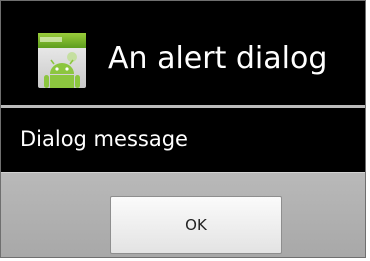 The height and width of the screenshot is (261, 370). Describe the element at coordinates (104, 139) in the screenshot. I see `dialog-message: Dialog message` at that location.